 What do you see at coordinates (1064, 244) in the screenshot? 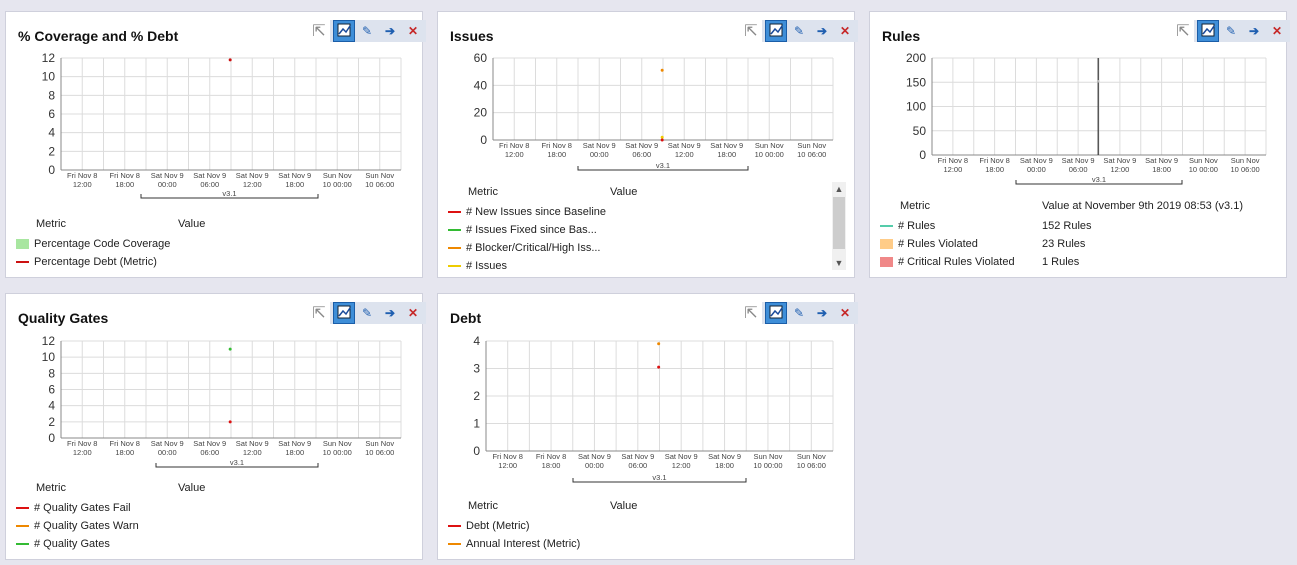
I see `legend-value: 23 Rules` at bounding box center [1064, 244].